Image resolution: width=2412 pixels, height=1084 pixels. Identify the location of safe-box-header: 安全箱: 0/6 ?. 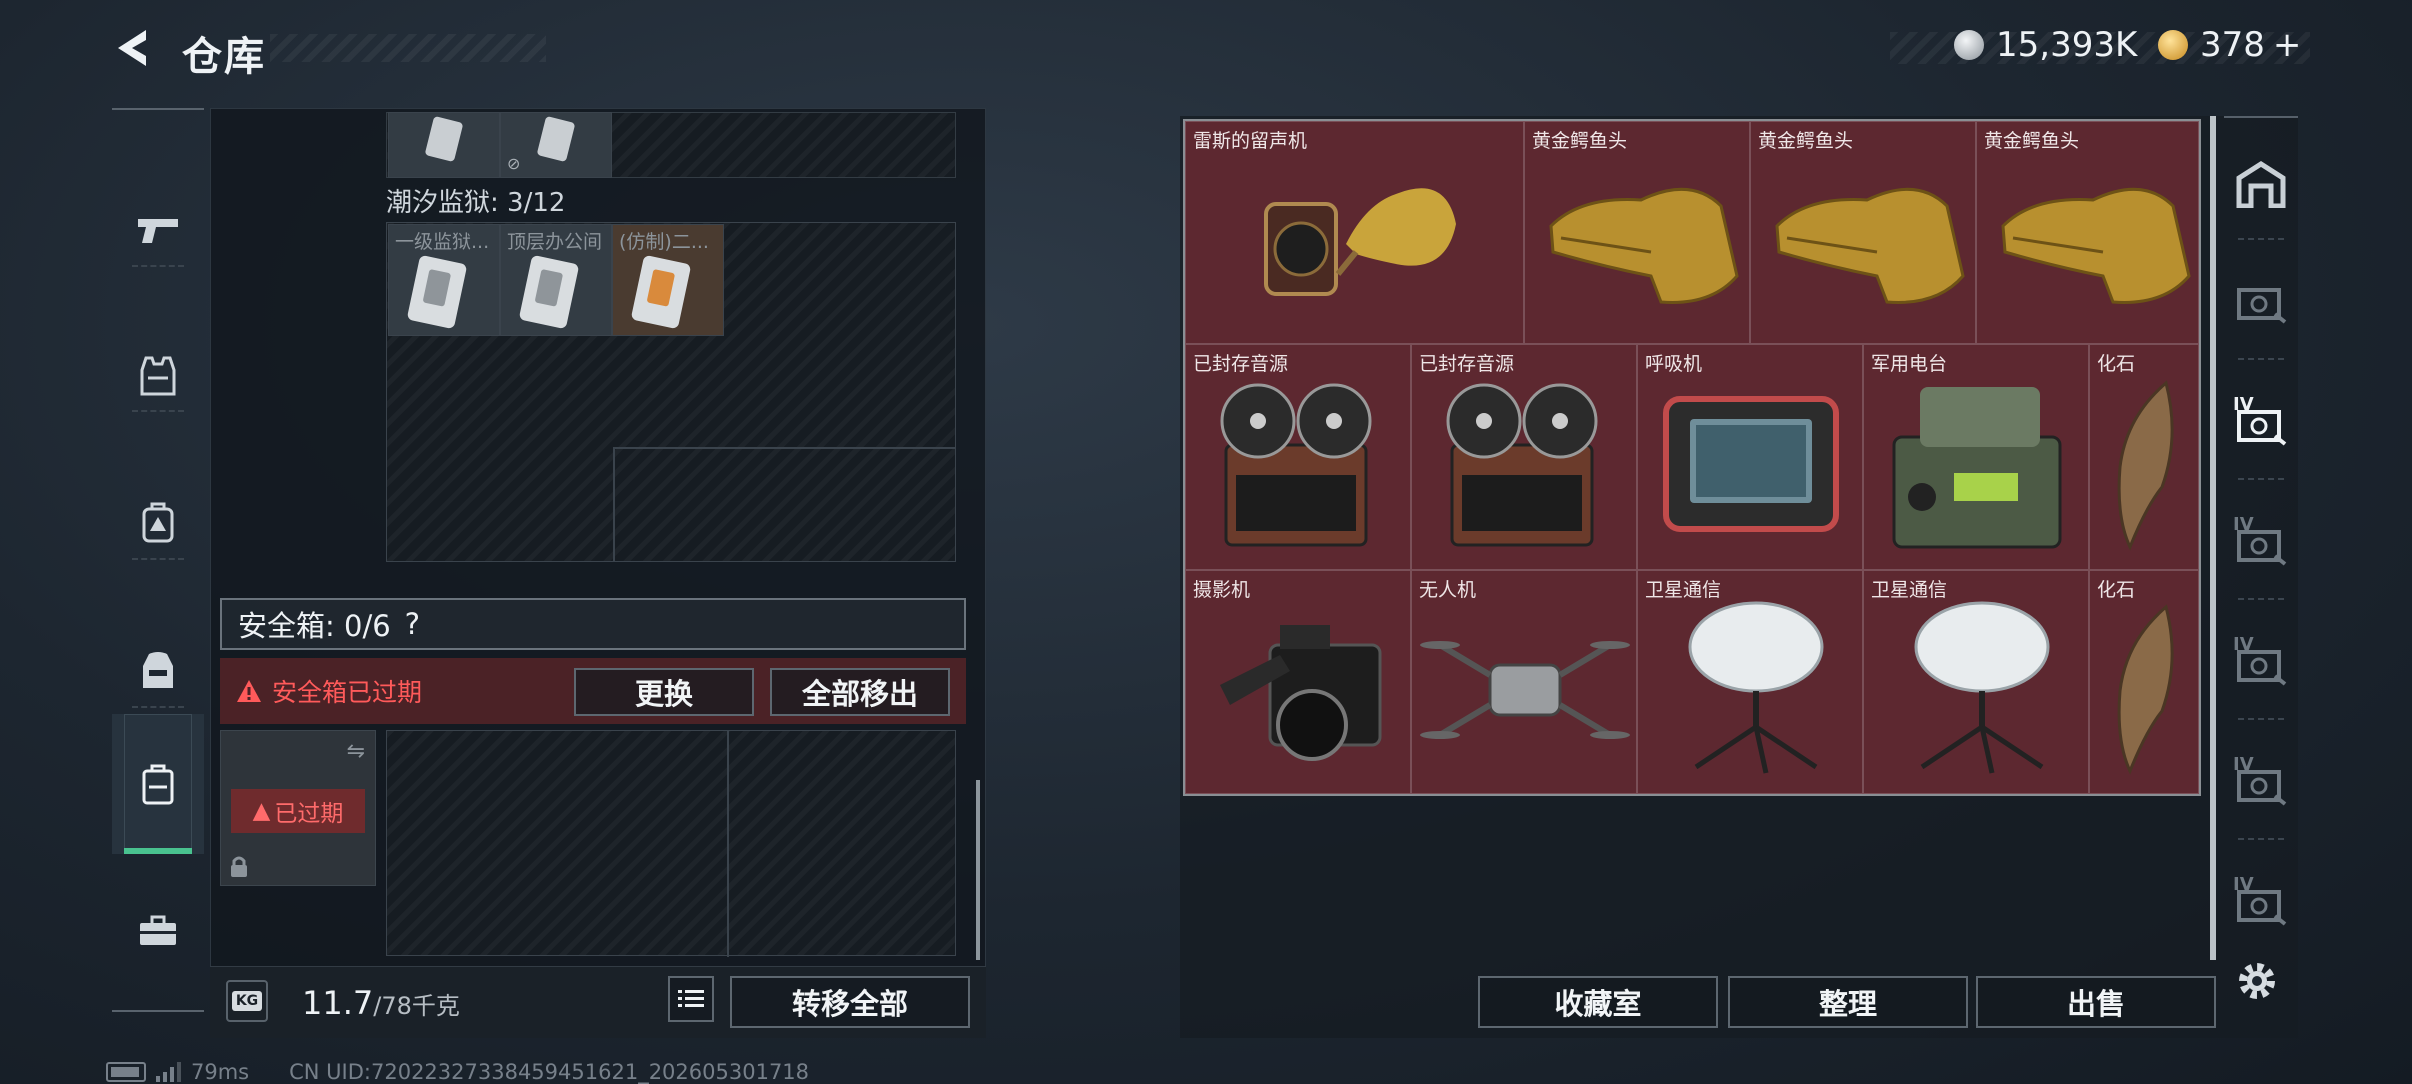
(593, 624).